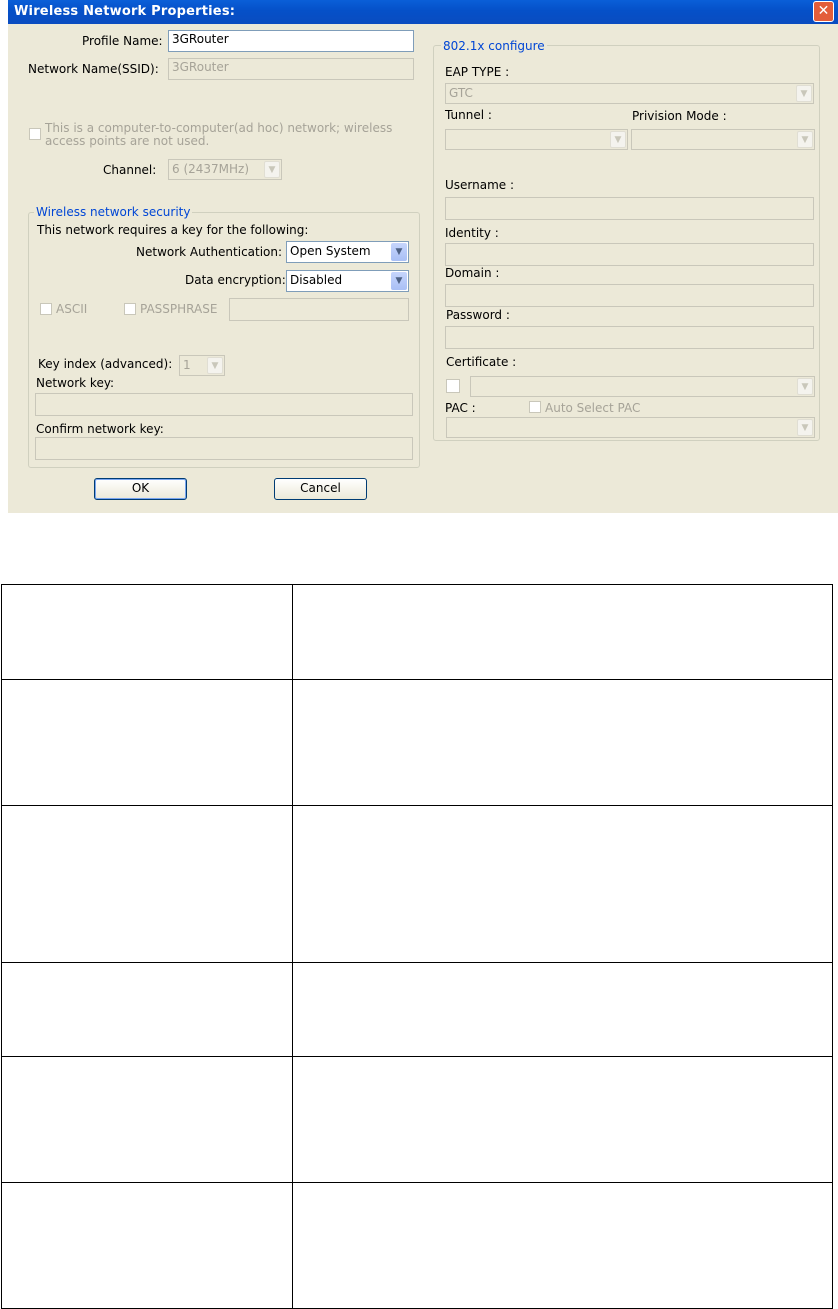  I want to click on dot1x-group-title: 802.1x configure, so click(494, 46).